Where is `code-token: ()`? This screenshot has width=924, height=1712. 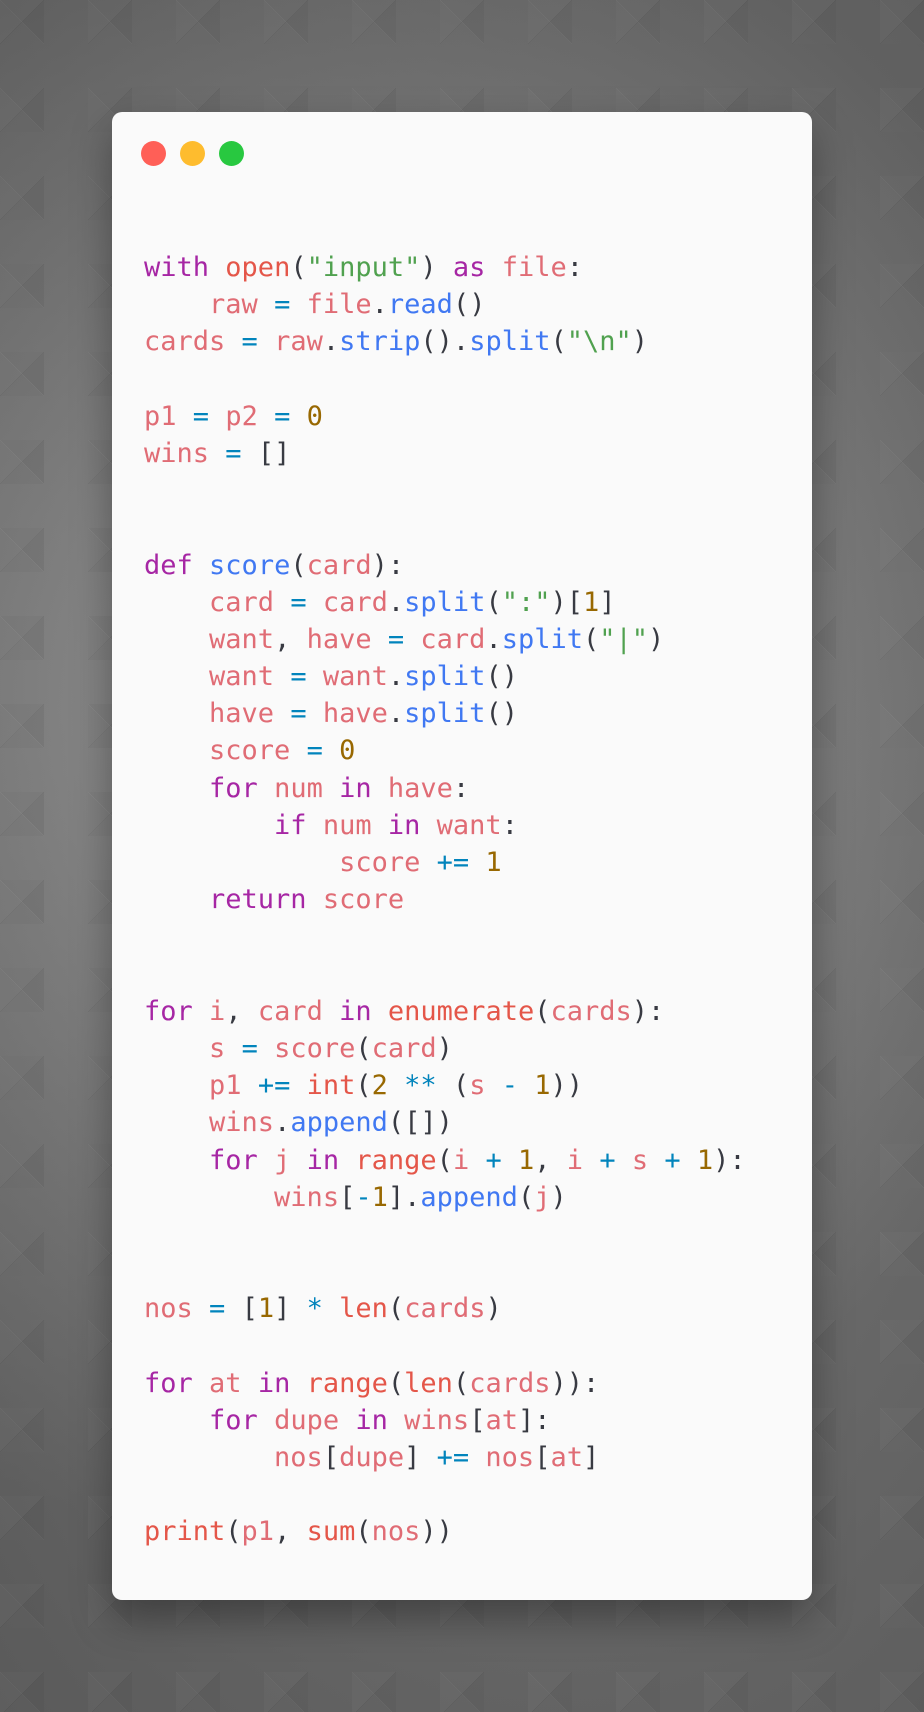
code-token: () is located at coordinates (469, 305).